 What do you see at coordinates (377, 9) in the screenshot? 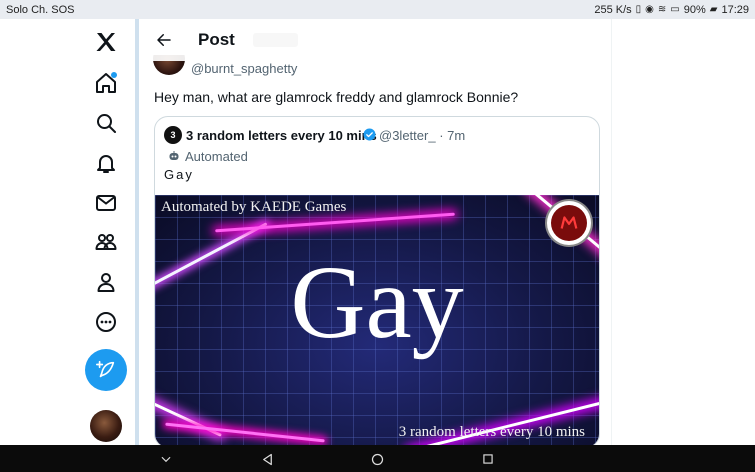
I see `status-bar: Solo Ch. SOS 255 K/s ▯ ◉ ≋ ▭ 90% ▰ 17:29` at bounding box center [377, 9].